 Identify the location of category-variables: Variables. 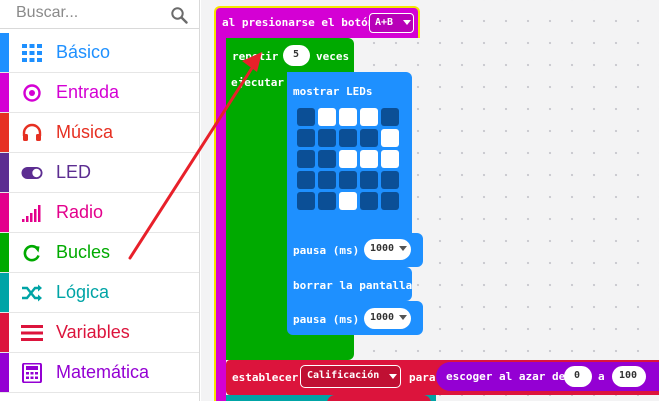
(99, 333).